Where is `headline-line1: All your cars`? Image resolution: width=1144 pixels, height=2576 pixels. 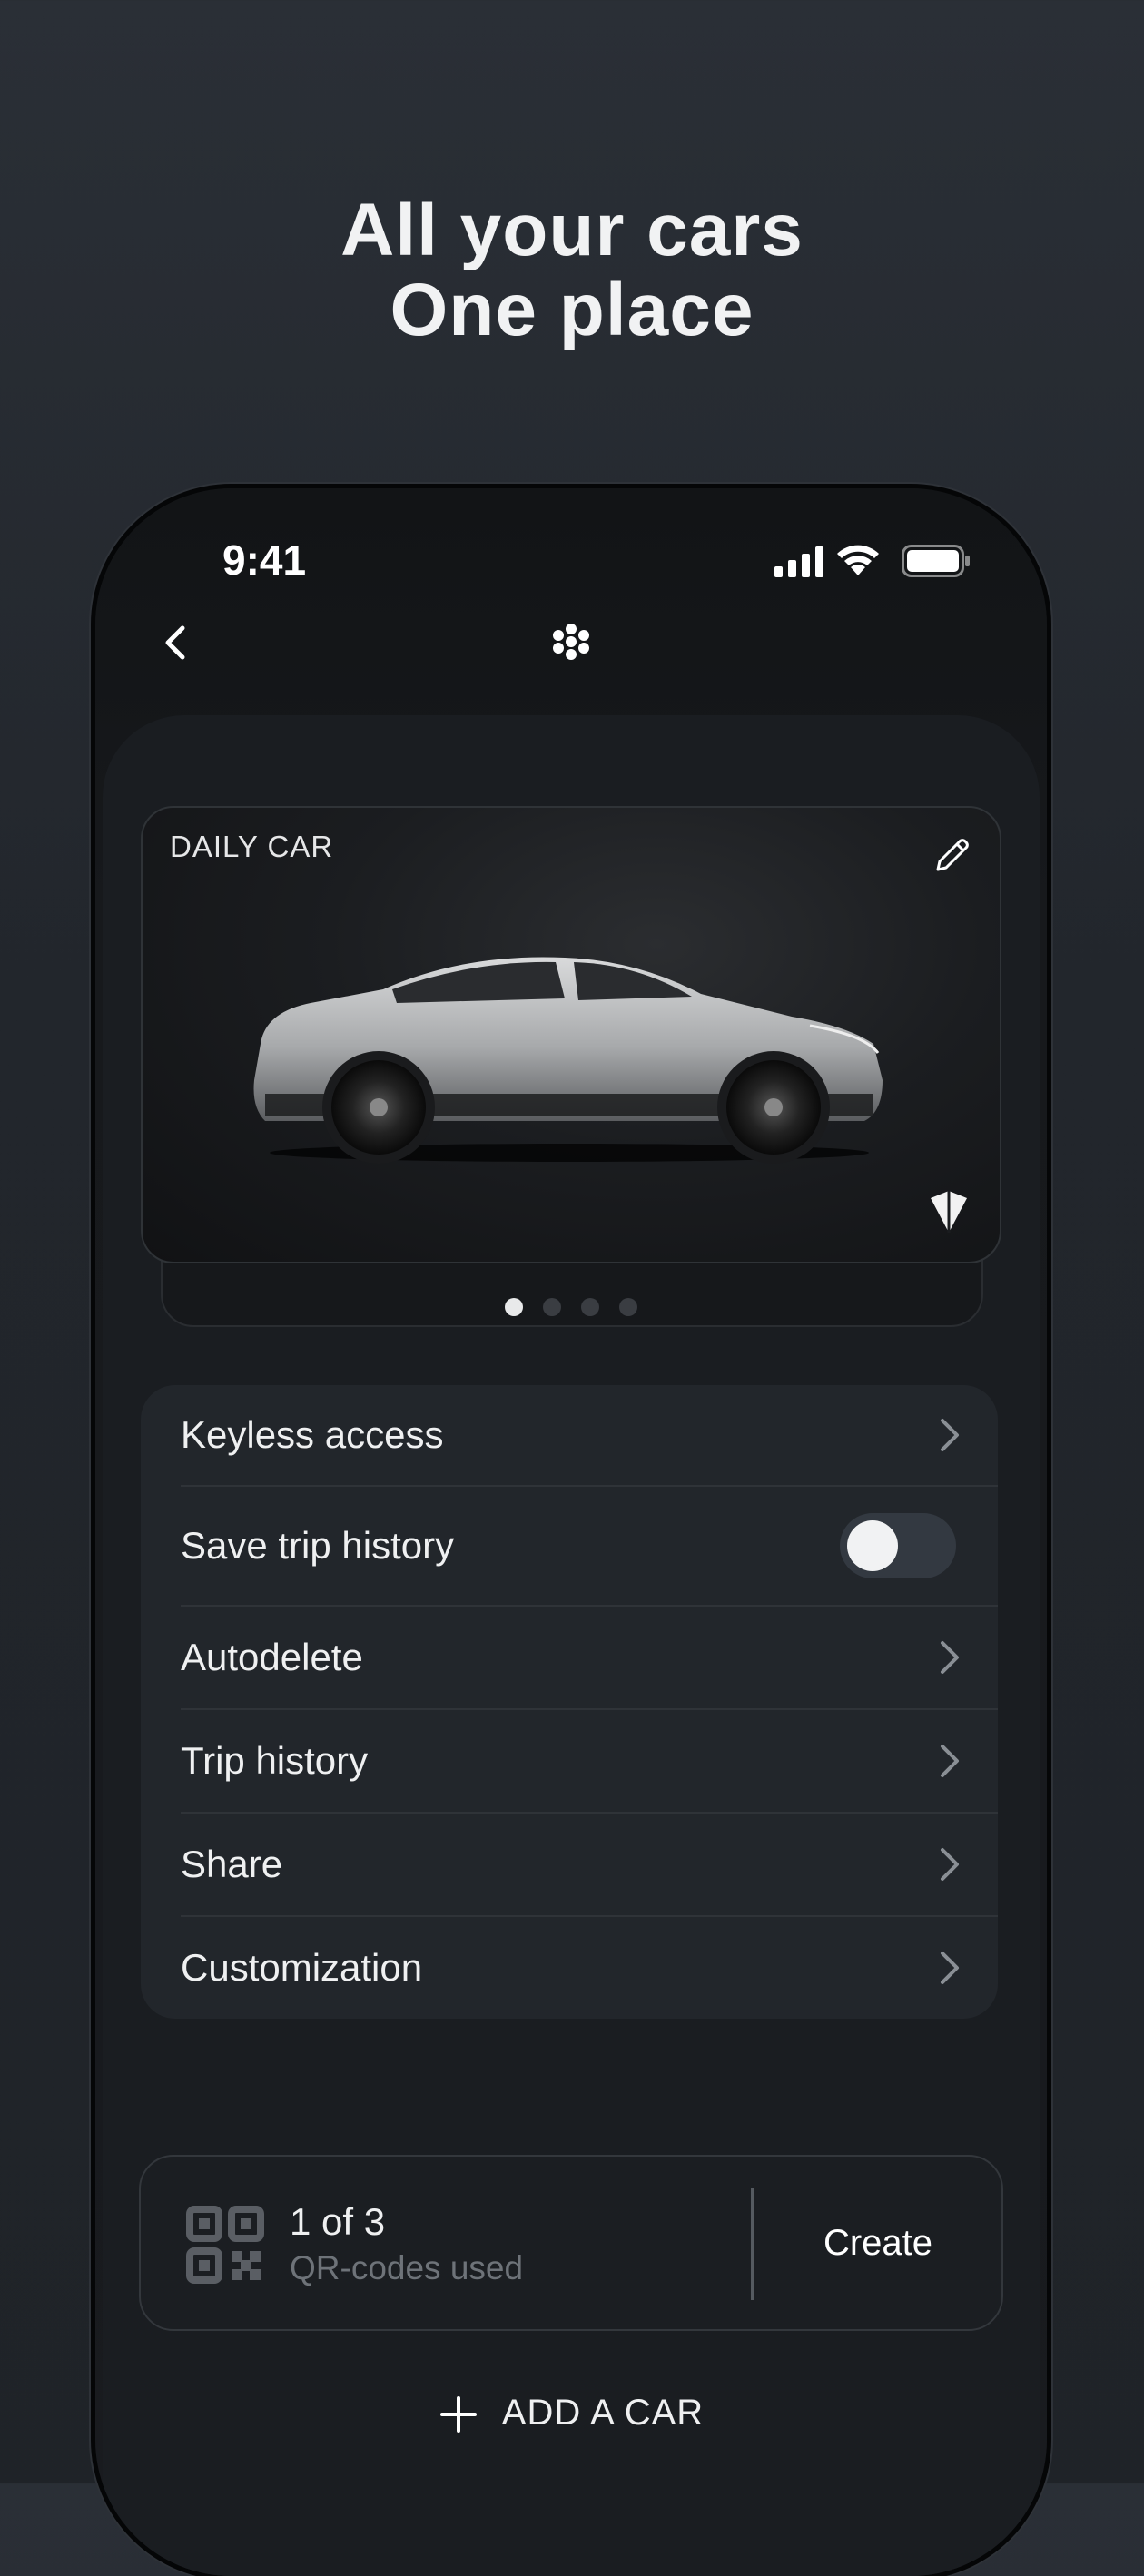
headline-line1: All your cars is located at coordinates (572, 230).